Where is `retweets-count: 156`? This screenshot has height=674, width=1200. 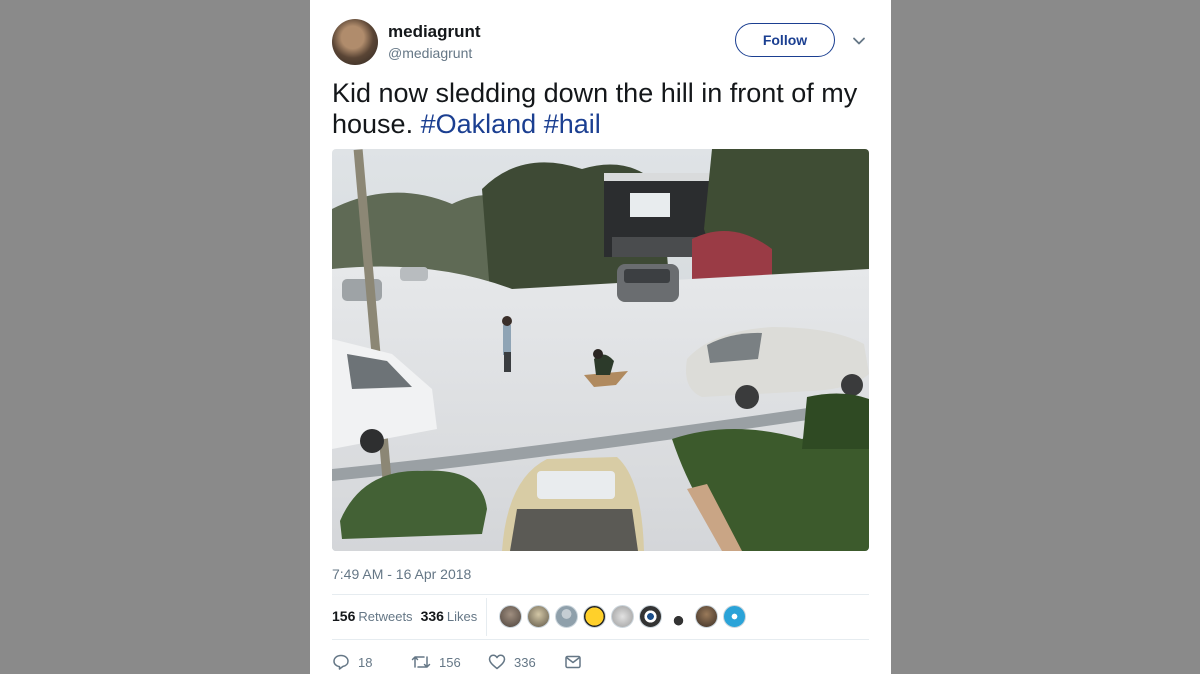
retweets-count: 156 is located at coordinates (344, 616).